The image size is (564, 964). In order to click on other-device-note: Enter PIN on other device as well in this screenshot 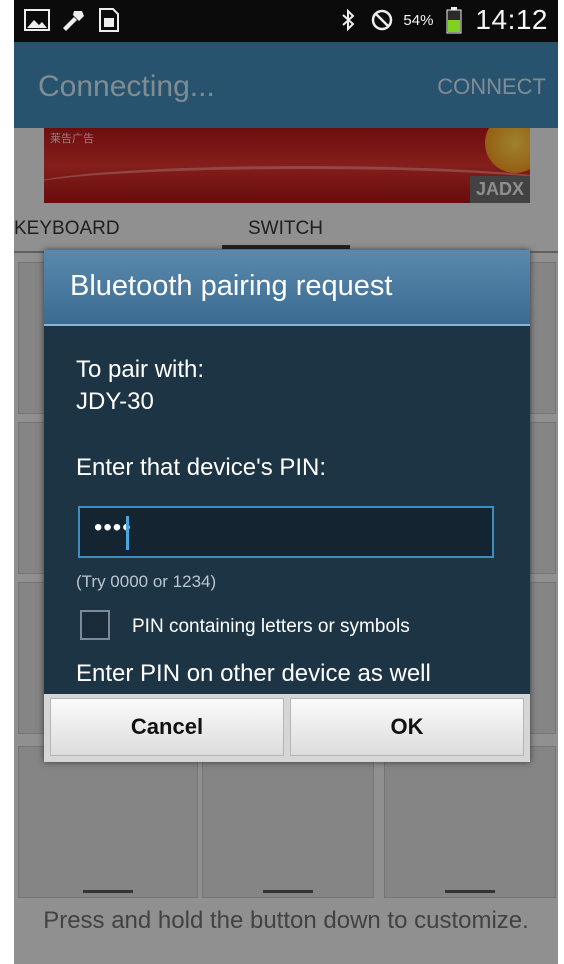, I will do `click(253, 673)`.